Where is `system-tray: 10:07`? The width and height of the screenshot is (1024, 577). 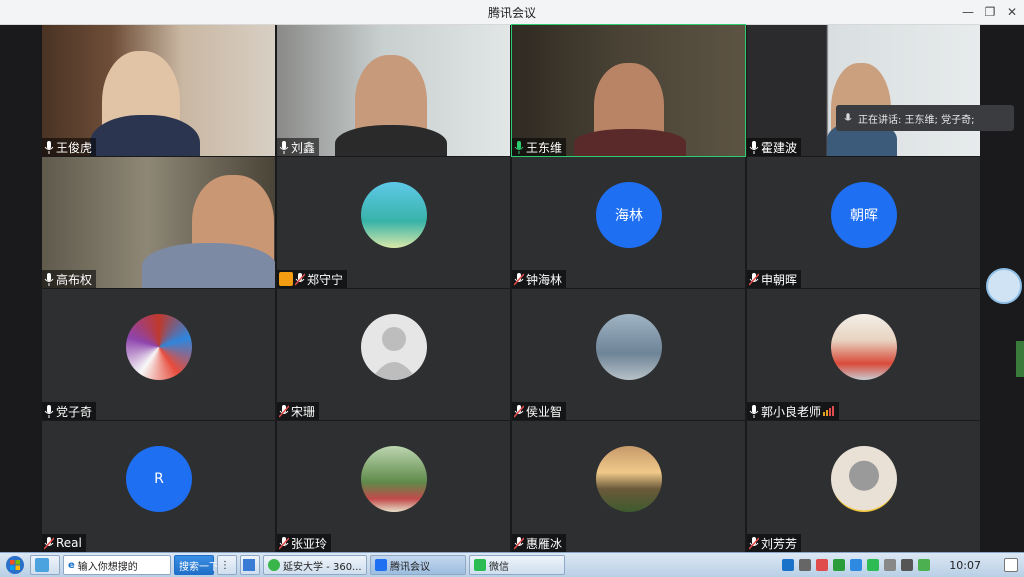 system-tray: 10:07 is located at coordinates (903, 565).